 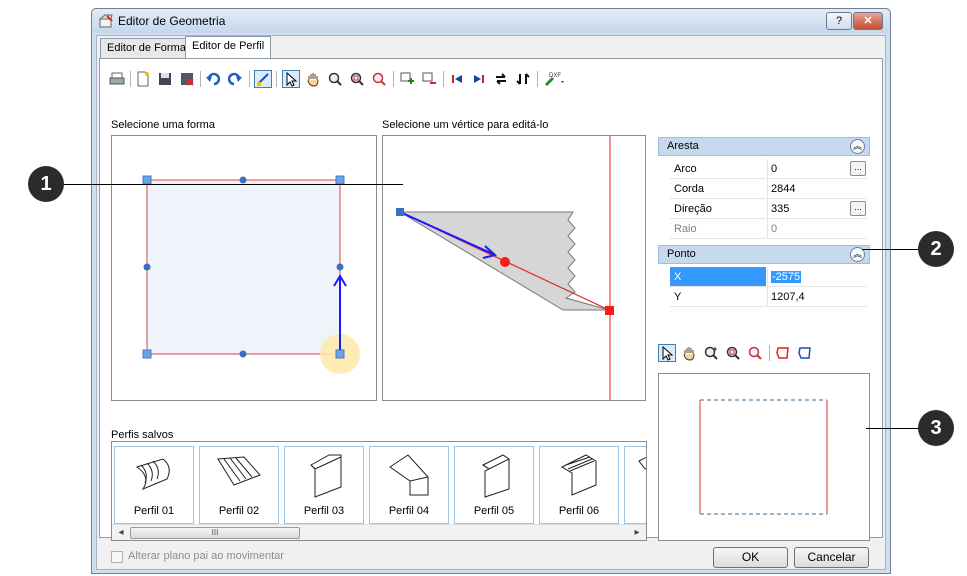 What do you see at coordinates (251, 274) in the screenshot?
I see `shape-drawing` at bounding box center [251, 274].